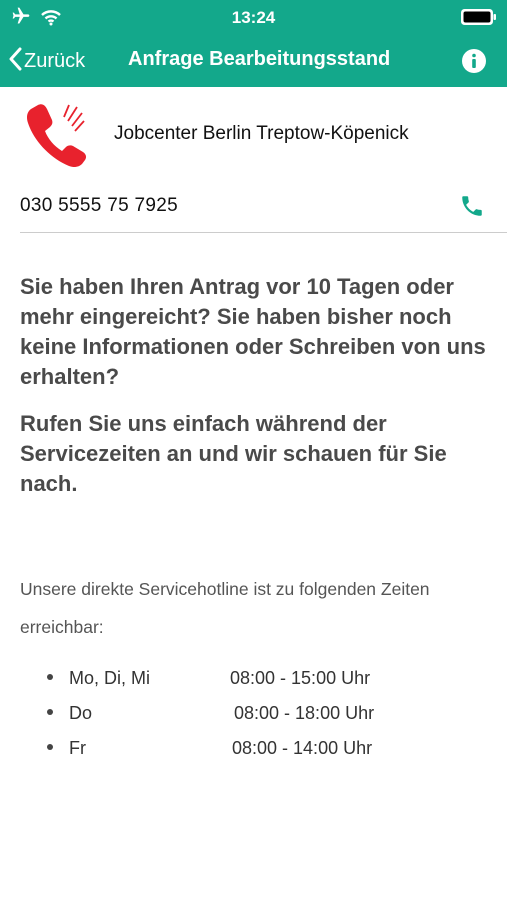  Describe the element at coordinates (77, 748) in the screenshot. I see `hours-days: Fr` at that location.